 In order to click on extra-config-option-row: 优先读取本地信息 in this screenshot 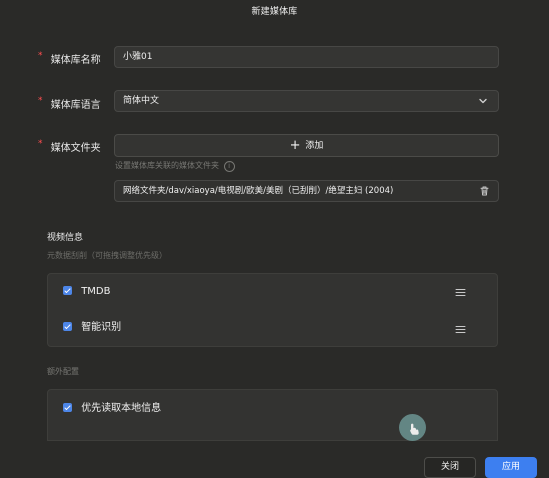, I will do `click(112, 409)`.